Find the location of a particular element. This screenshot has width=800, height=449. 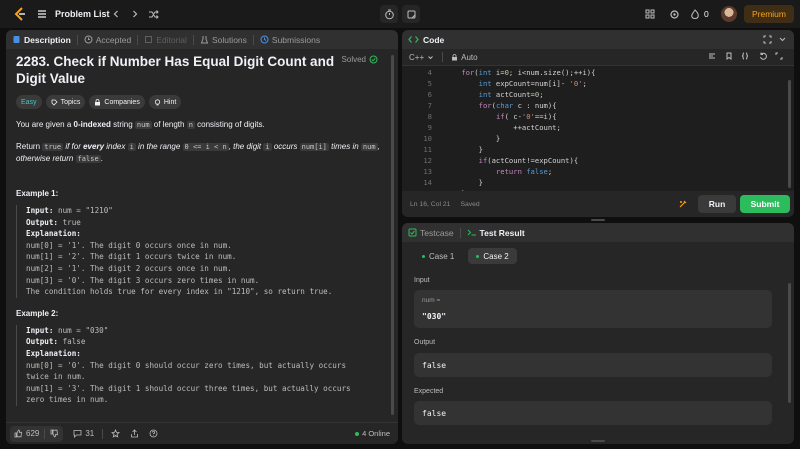

online-indicator: 4 Online is located at coordinates (372, 433).